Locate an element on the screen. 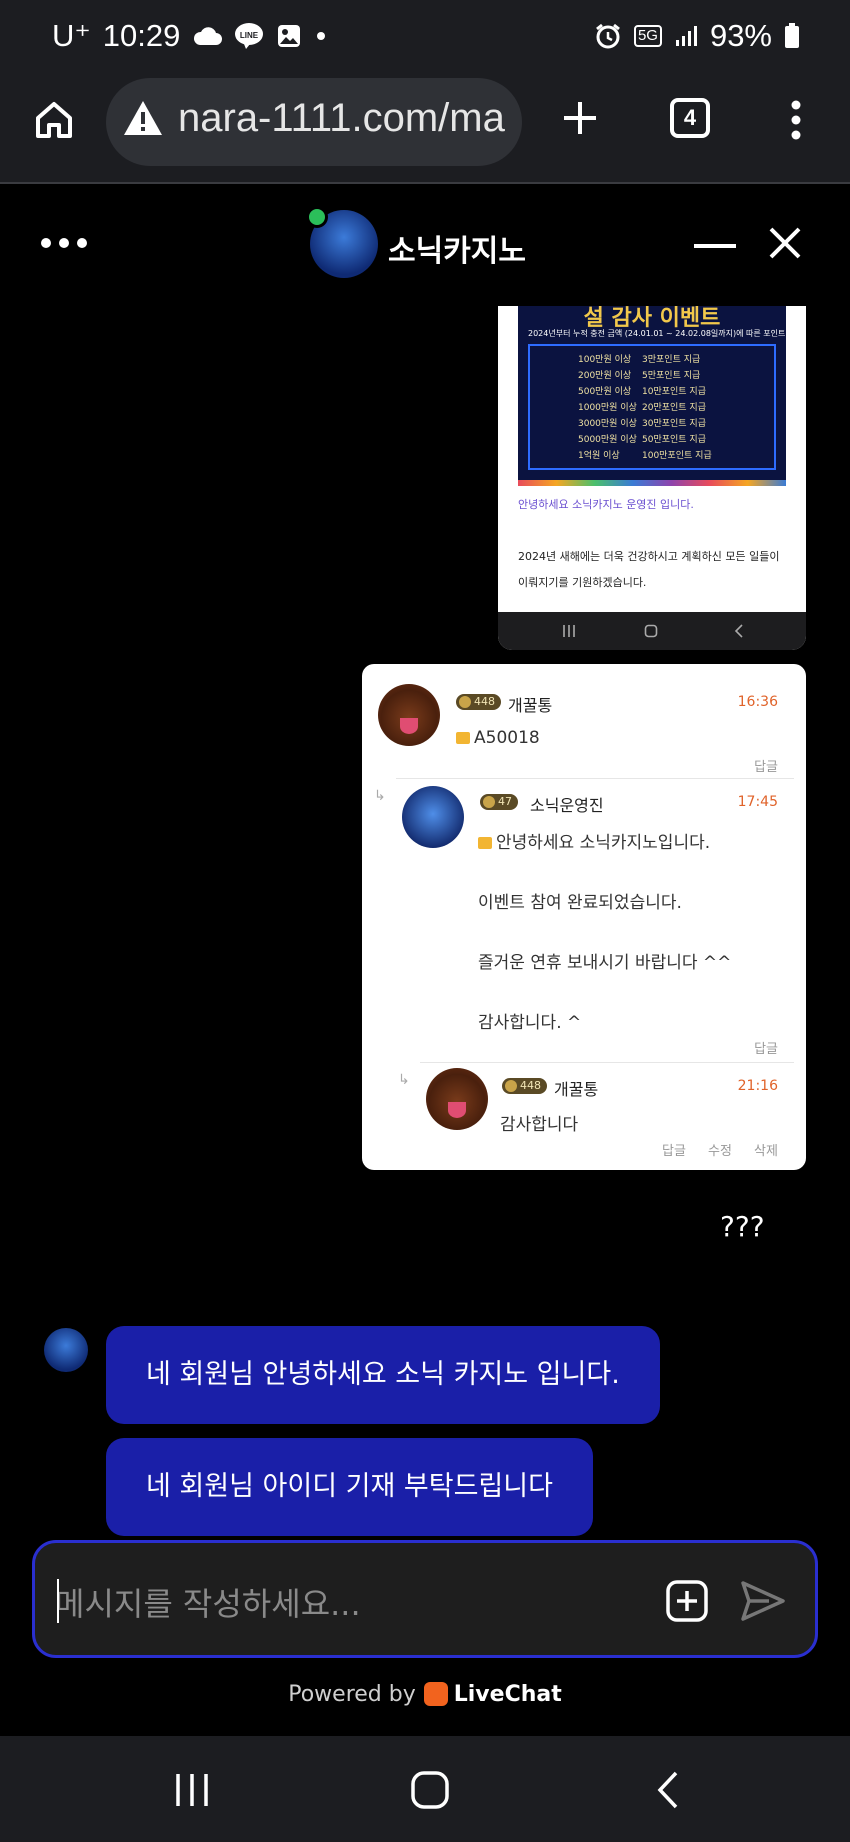 This screenshot has height=1842, width=850. edit-link: 수정 is located at coordinates (720, 1149).